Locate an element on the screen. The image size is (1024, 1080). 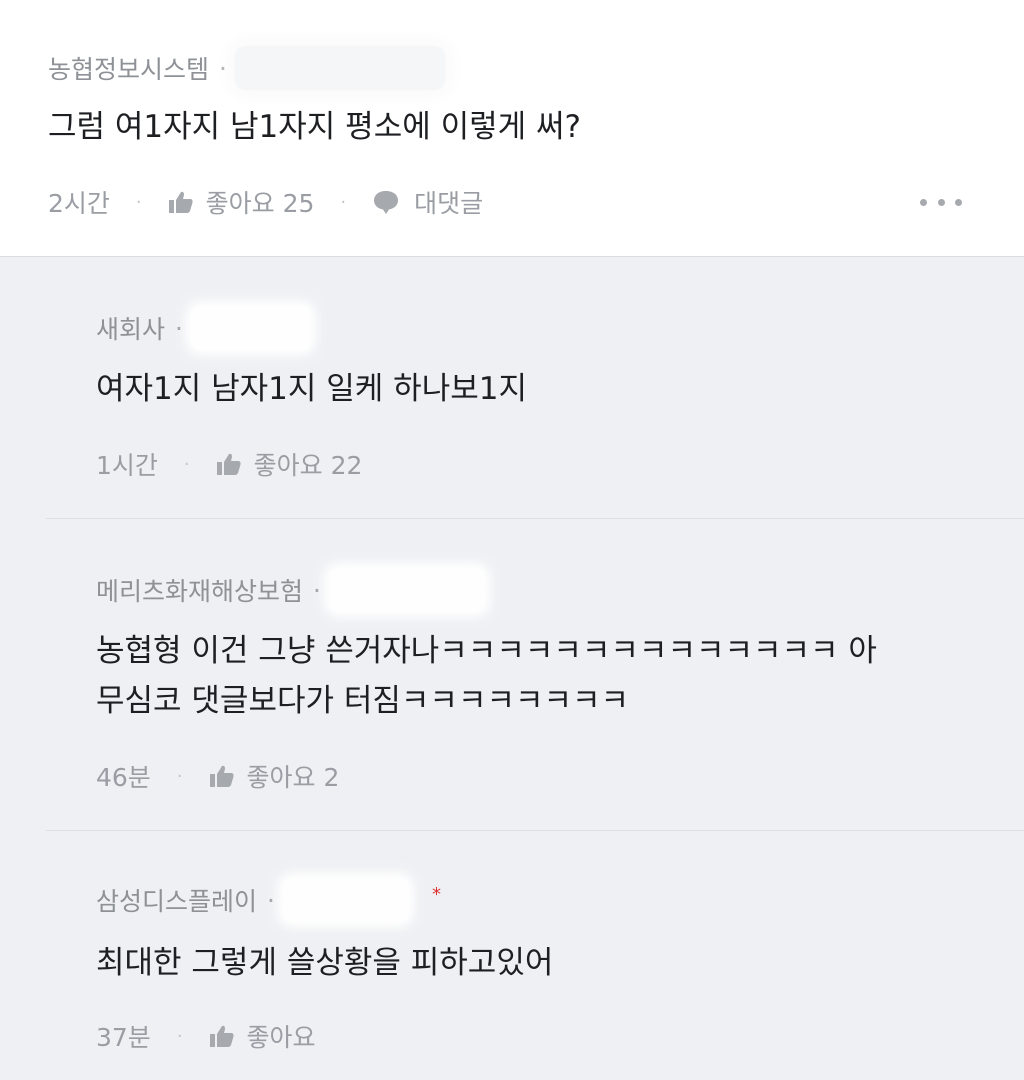
reply-author-line: 새회사 · is located at coordinates (203, 328).